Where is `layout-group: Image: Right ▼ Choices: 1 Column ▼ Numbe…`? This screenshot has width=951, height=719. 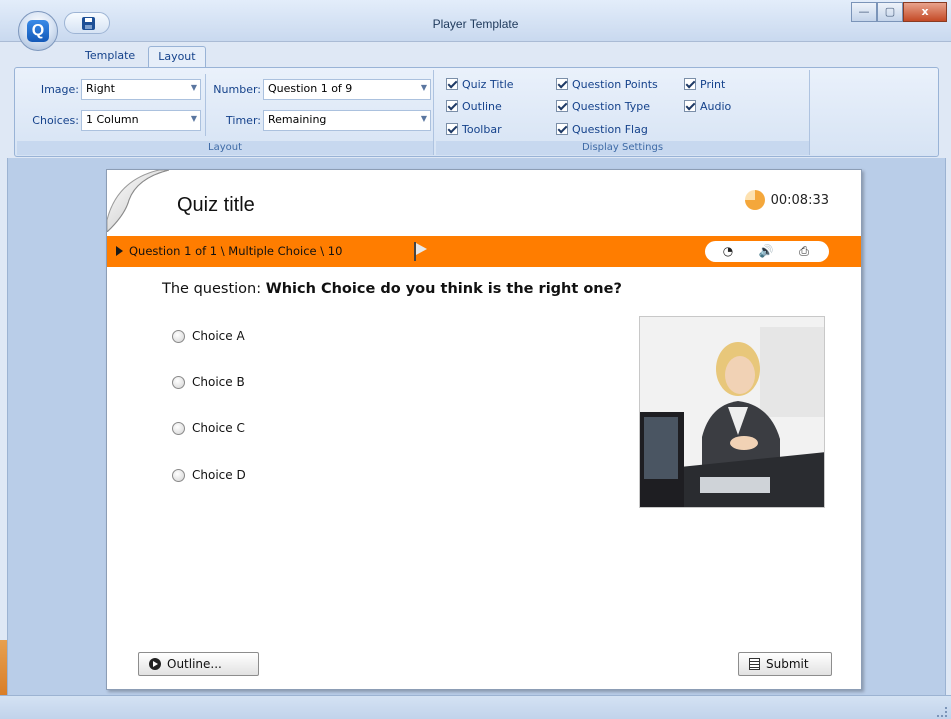
layout-group: Image: Right ▼ Choices: 1 Column ▼ Numbe… is located at coordinates (225, 112).